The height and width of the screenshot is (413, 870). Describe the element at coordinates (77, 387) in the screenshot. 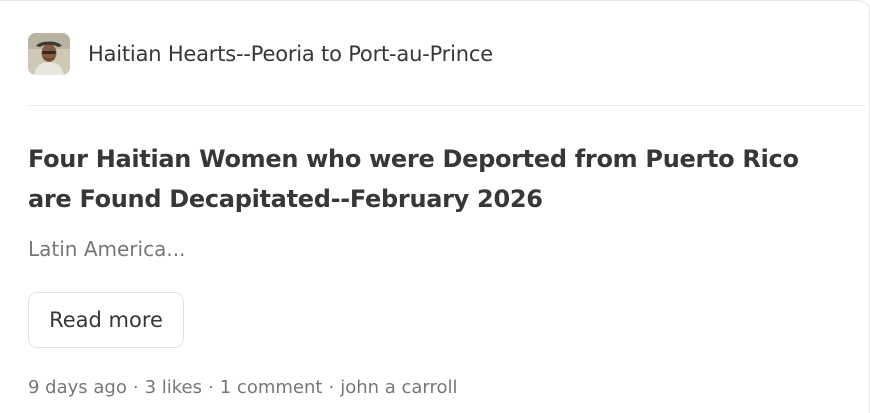

I see `post-age: 9 days ago` at that location.